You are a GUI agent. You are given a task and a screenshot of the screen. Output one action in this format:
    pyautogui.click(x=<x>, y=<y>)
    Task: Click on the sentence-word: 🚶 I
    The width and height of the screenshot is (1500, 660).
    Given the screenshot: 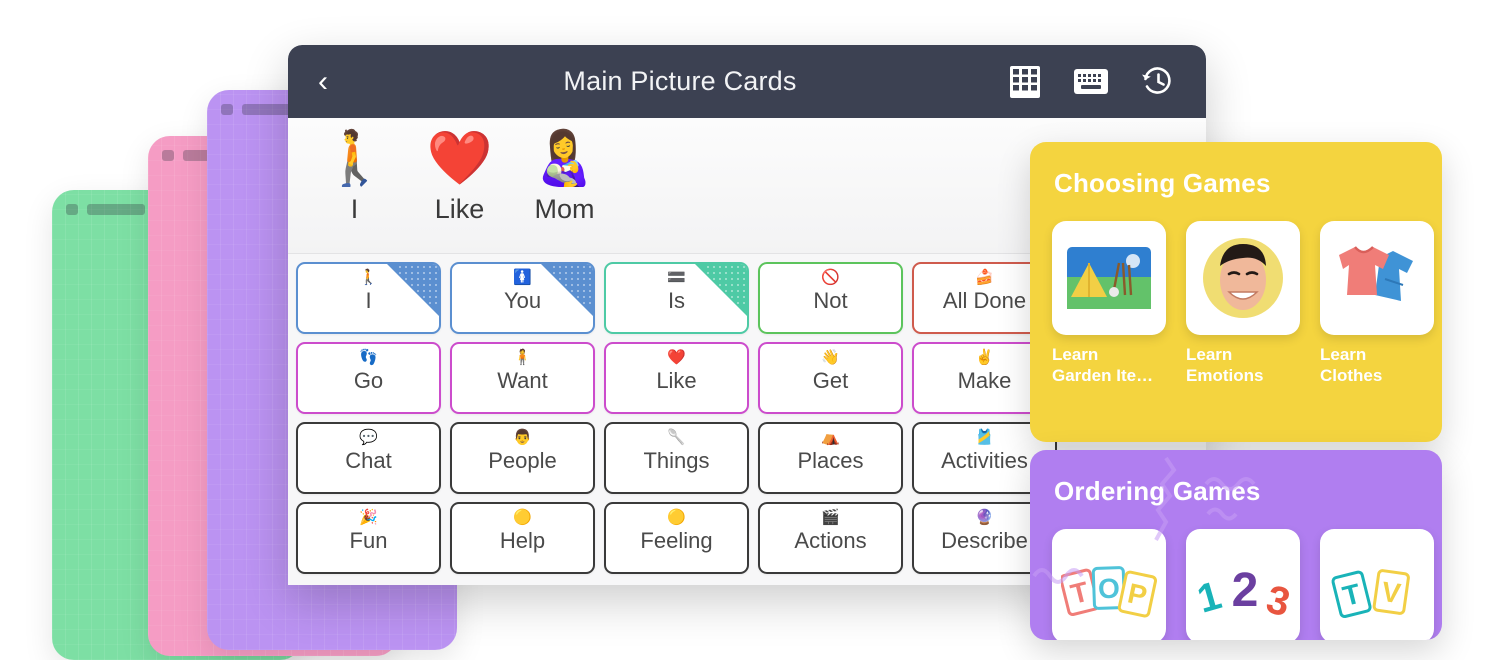 What is the action you would take?
    pyautogui.click(x=354, y=176)
    